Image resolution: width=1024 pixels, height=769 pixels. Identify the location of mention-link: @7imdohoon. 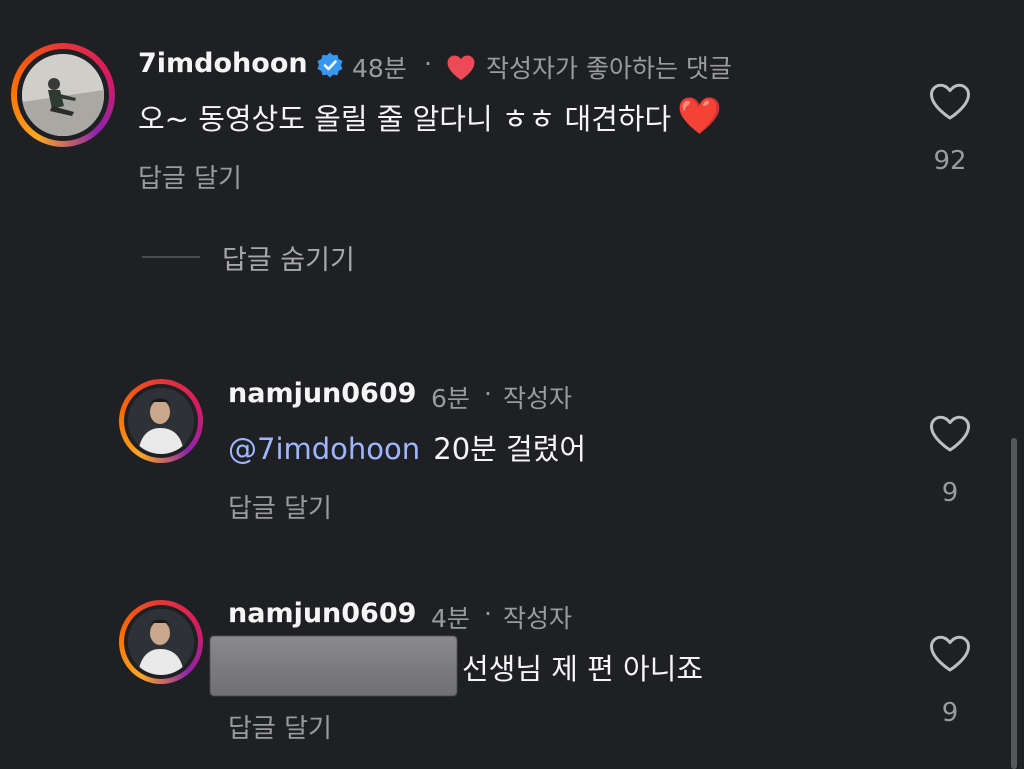
(324, 449).